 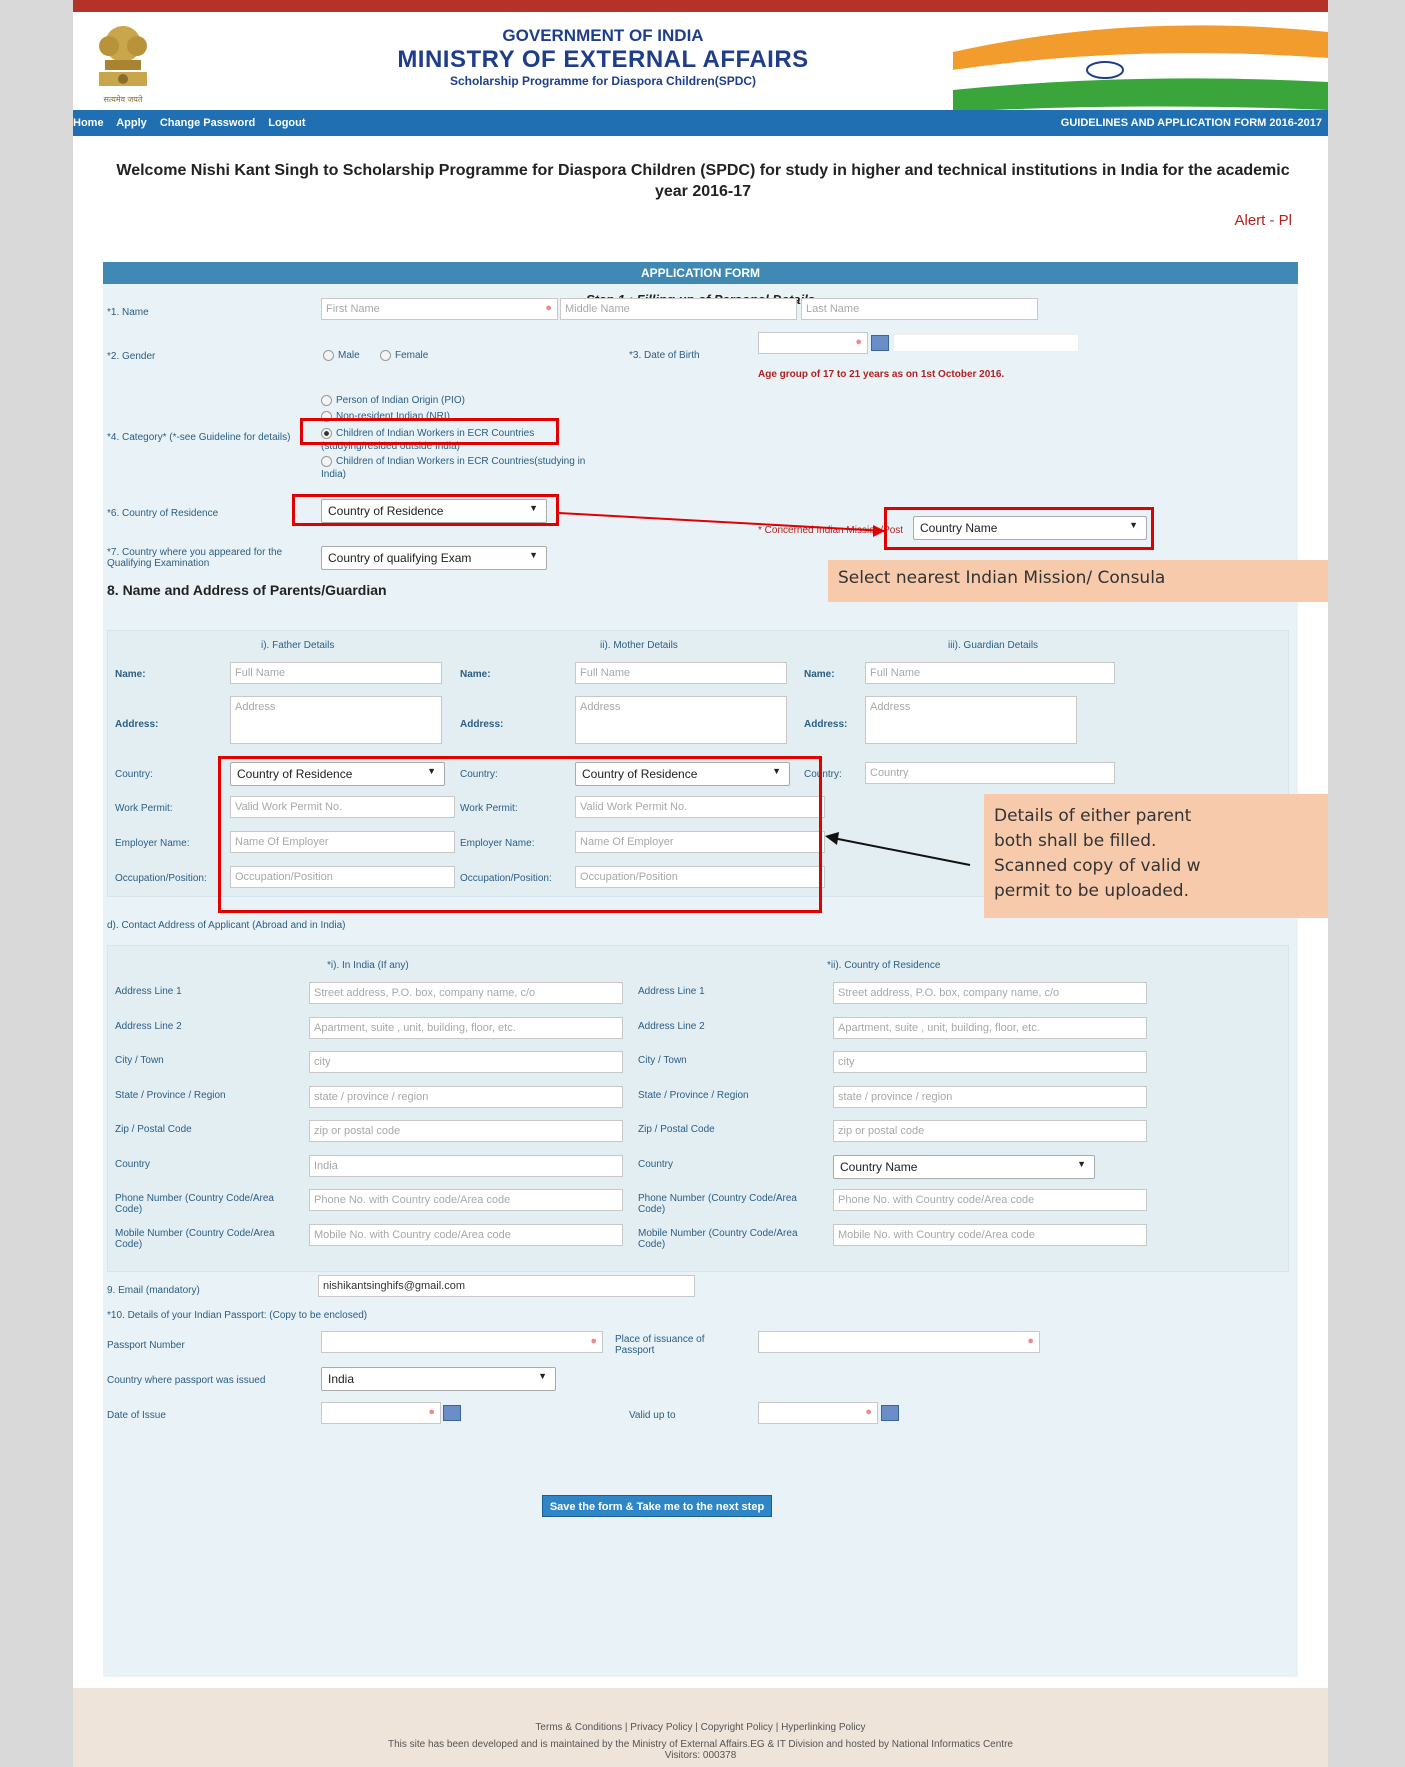 What do you see at coordinates (1078, 581) in the screenshot?
I see `mission-callout: Select nearest Indian Mission/ Consula` at bounding box center [1078, 581].